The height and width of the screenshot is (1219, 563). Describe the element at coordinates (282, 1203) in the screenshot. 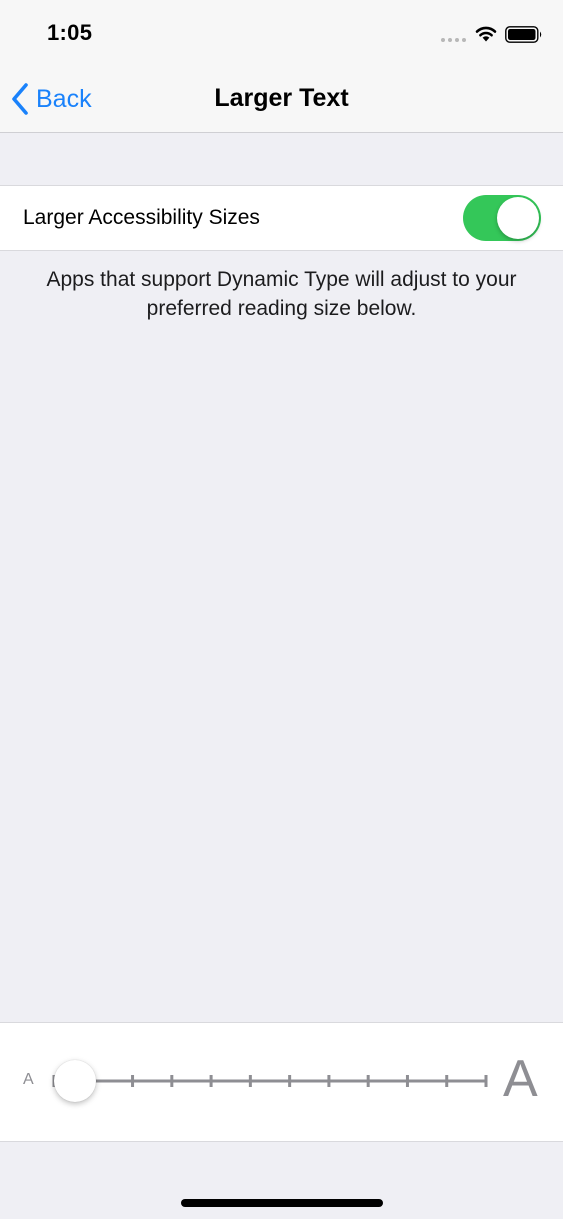

I see `home-indicator` at that location.